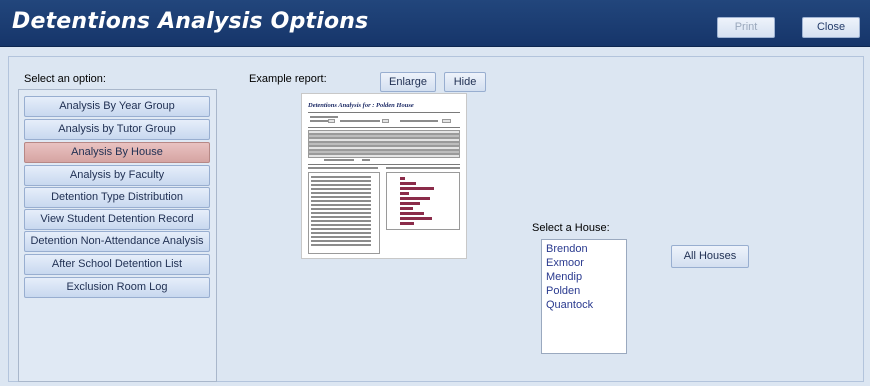 Image resolution: width=870 pixels, height=386 pixels. What do you see at coordinates (117, 287) in the screenshot?
I see `option-exclusion-room: Exclusion Room Log` at bounding box center [117, 287].